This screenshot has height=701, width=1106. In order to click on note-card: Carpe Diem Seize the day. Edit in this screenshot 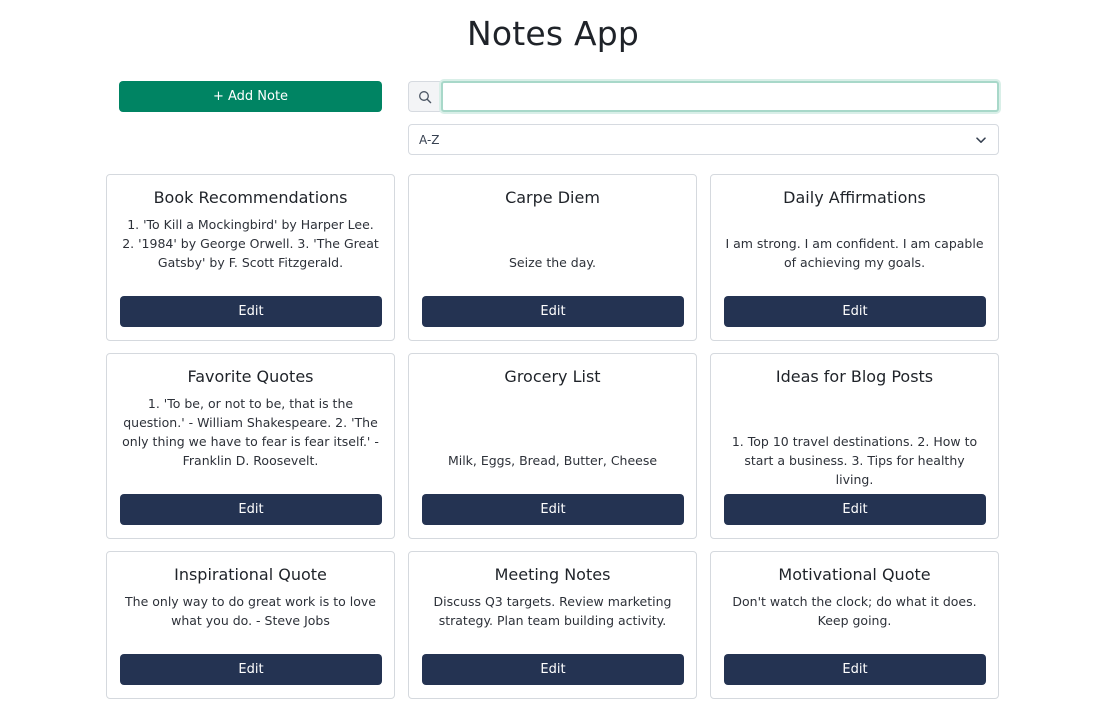, I will do `click(552, 257)`.